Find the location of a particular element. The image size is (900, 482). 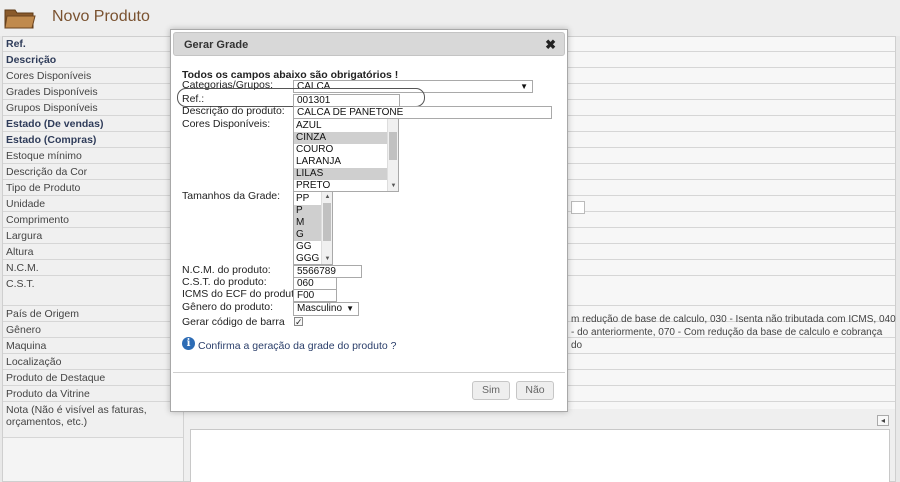

form-row-label: Cores Disponíveis is located at coordinates (93, 76).